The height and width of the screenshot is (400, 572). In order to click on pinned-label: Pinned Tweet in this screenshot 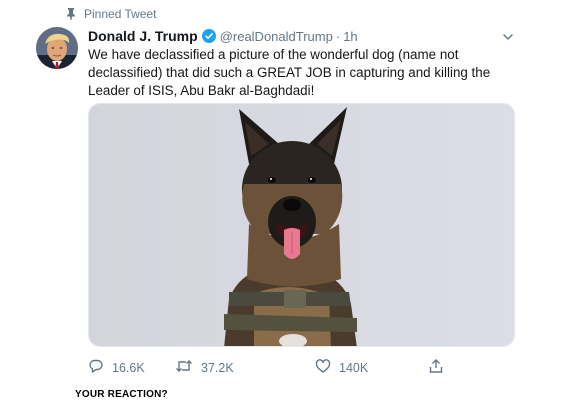, I will do `click(120, 14)`.